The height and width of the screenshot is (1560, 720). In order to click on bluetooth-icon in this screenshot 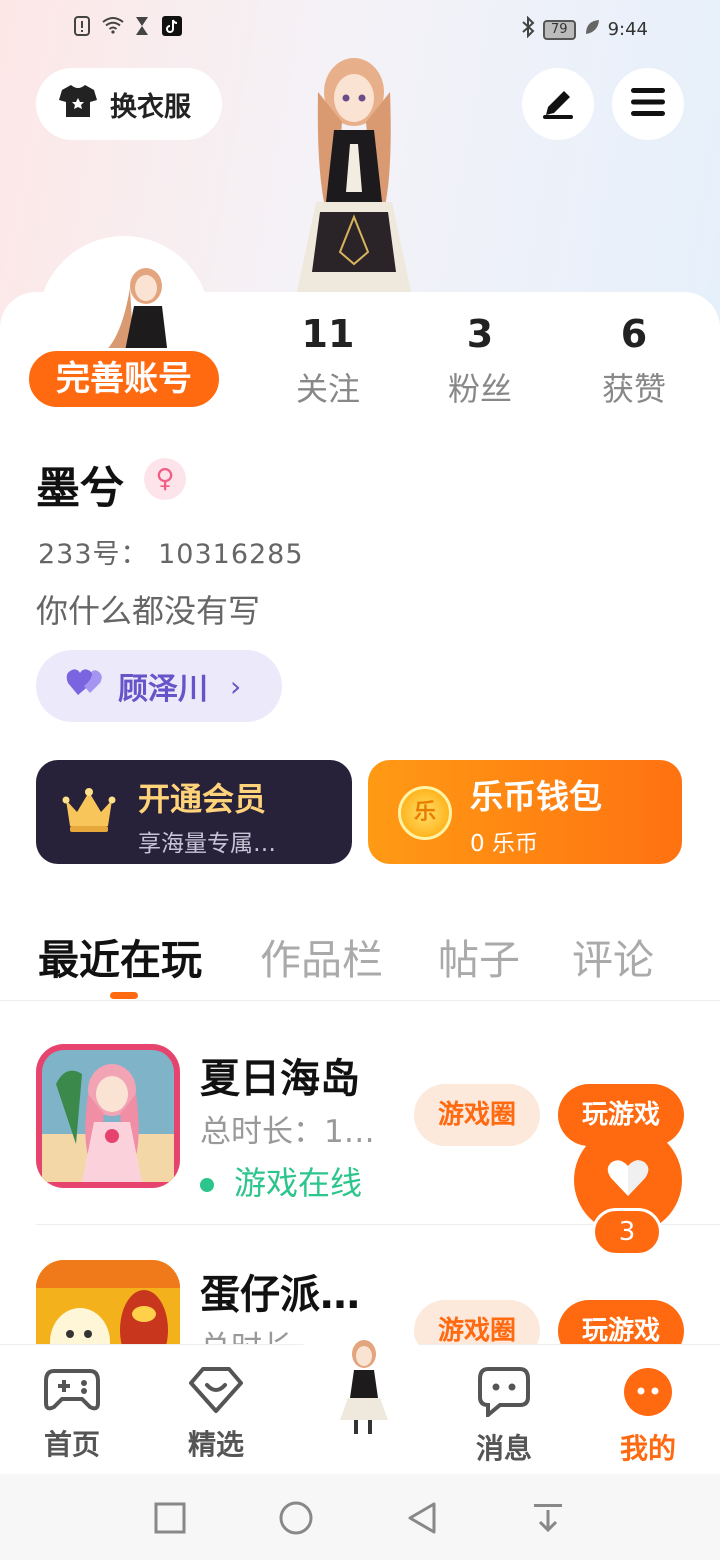, I will do `click(528, 29)`.